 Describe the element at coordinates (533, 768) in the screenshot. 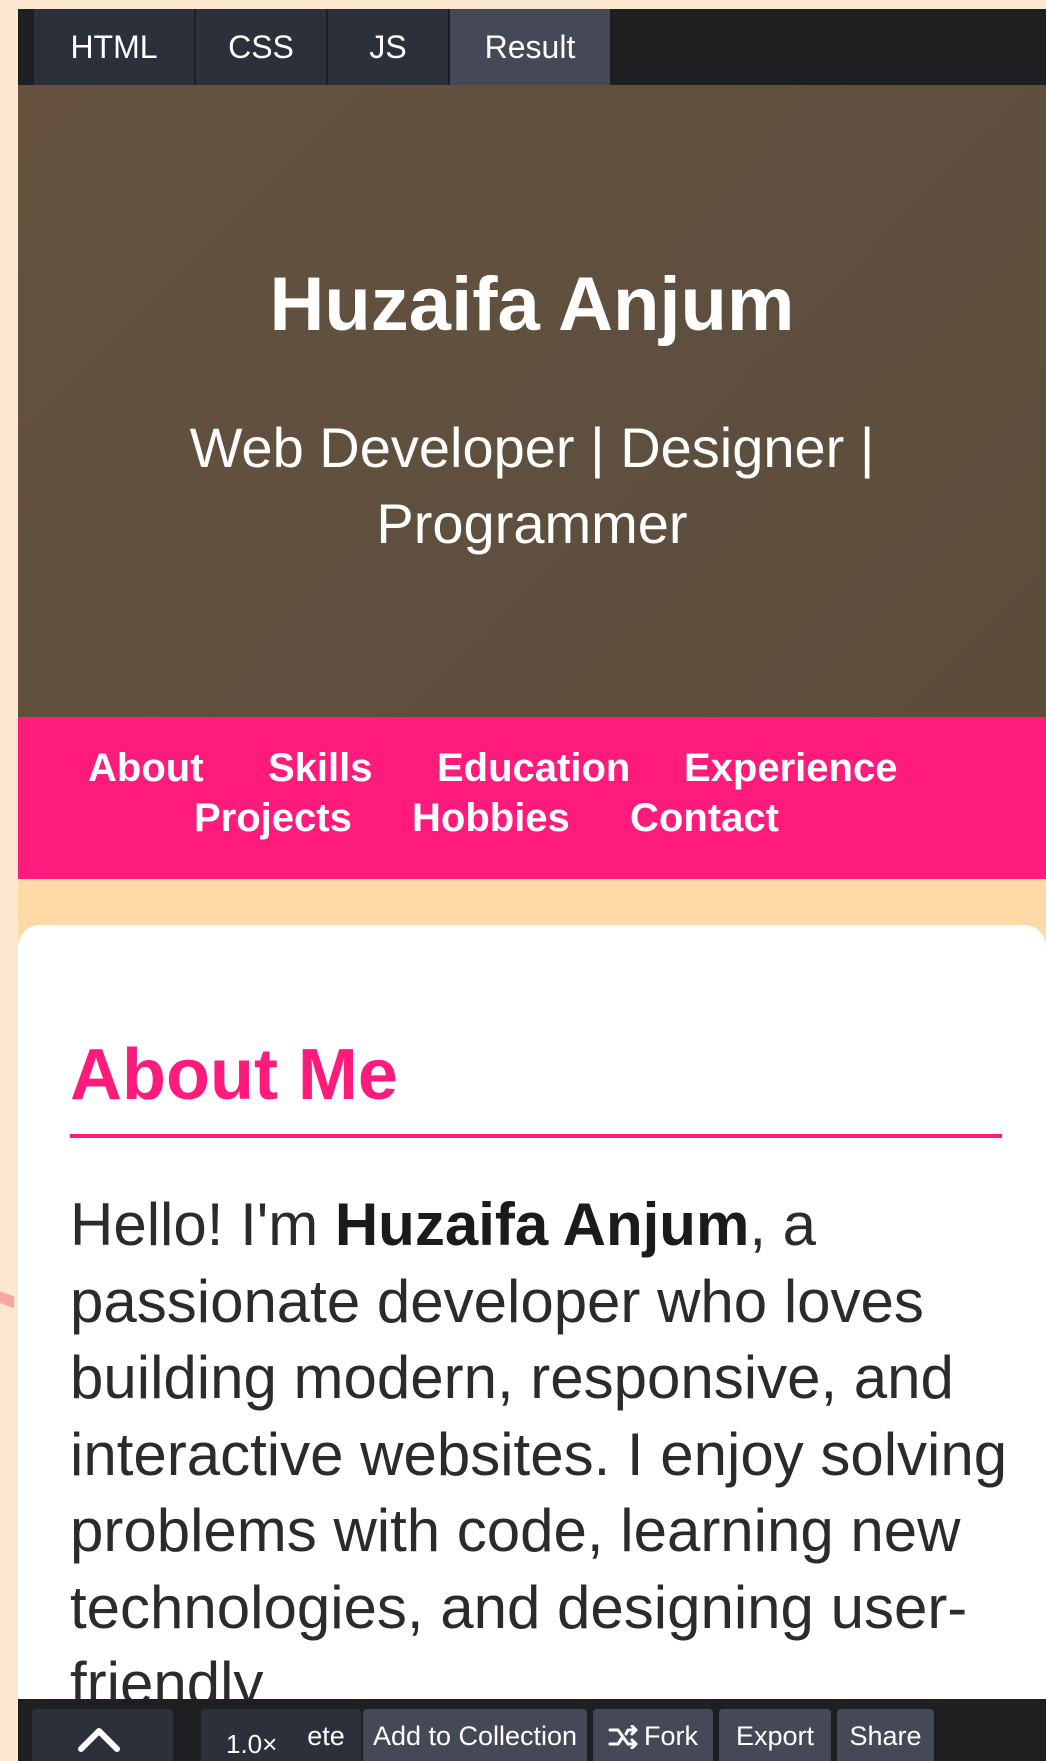

I see `nav-link-education: Education` at that location.